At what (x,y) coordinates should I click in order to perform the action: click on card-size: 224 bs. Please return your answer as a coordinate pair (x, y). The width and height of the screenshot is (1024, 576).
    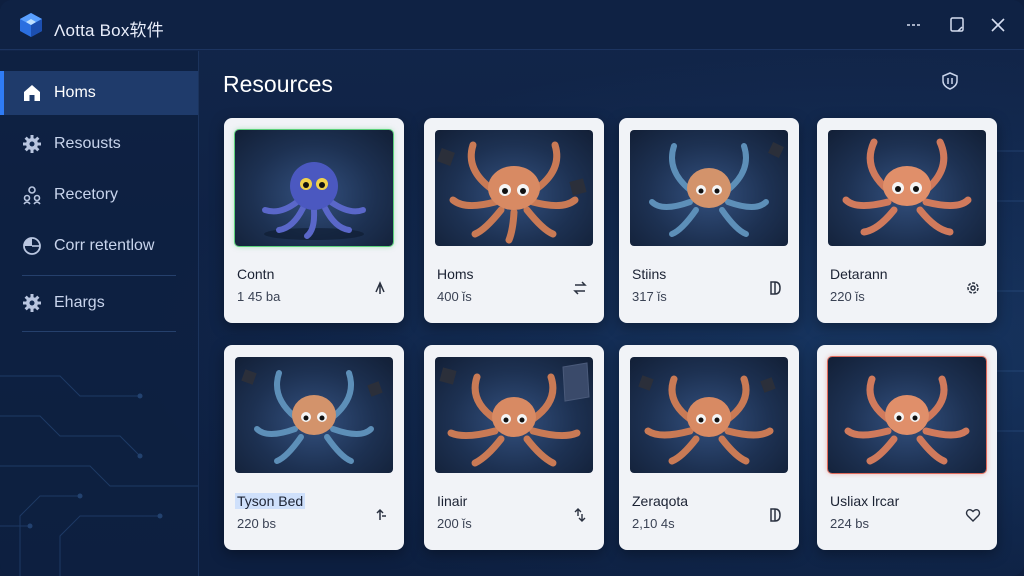
    Looking at the image, I should click on (850, 523).